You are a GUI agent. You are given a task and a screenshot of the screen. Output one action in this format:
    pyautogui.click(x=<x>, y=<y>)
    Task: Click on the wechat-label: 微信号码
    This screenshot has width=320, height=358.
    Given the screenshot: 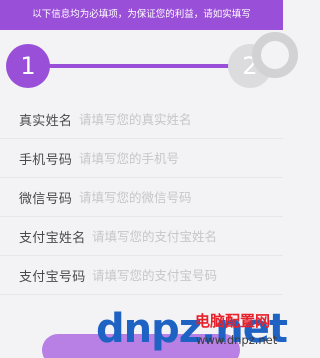 What is the action you would take?
    pyautogui.click(x=46, y=199)
    